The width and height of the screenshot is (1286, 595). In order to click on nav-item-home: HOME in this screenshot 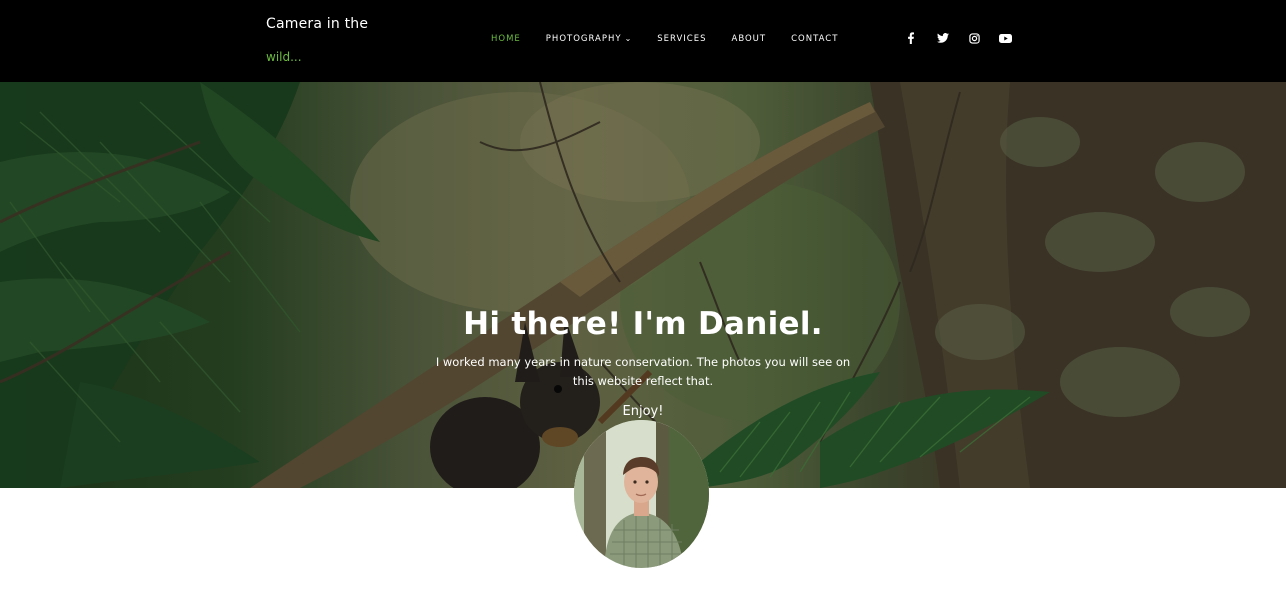, I will do `click(506, 39)`.